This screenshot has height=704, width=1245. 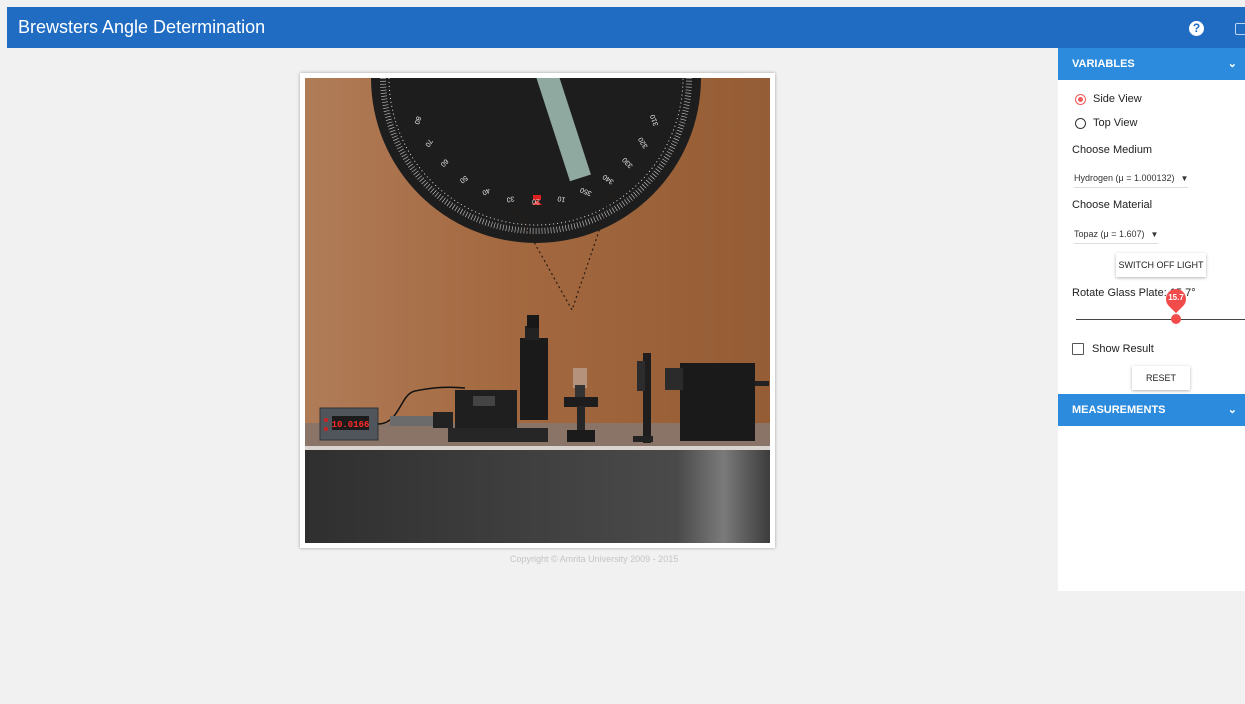 I want to click on material-selected-value: Topaz (μ = 1.607), so click(x=1109, y=234).